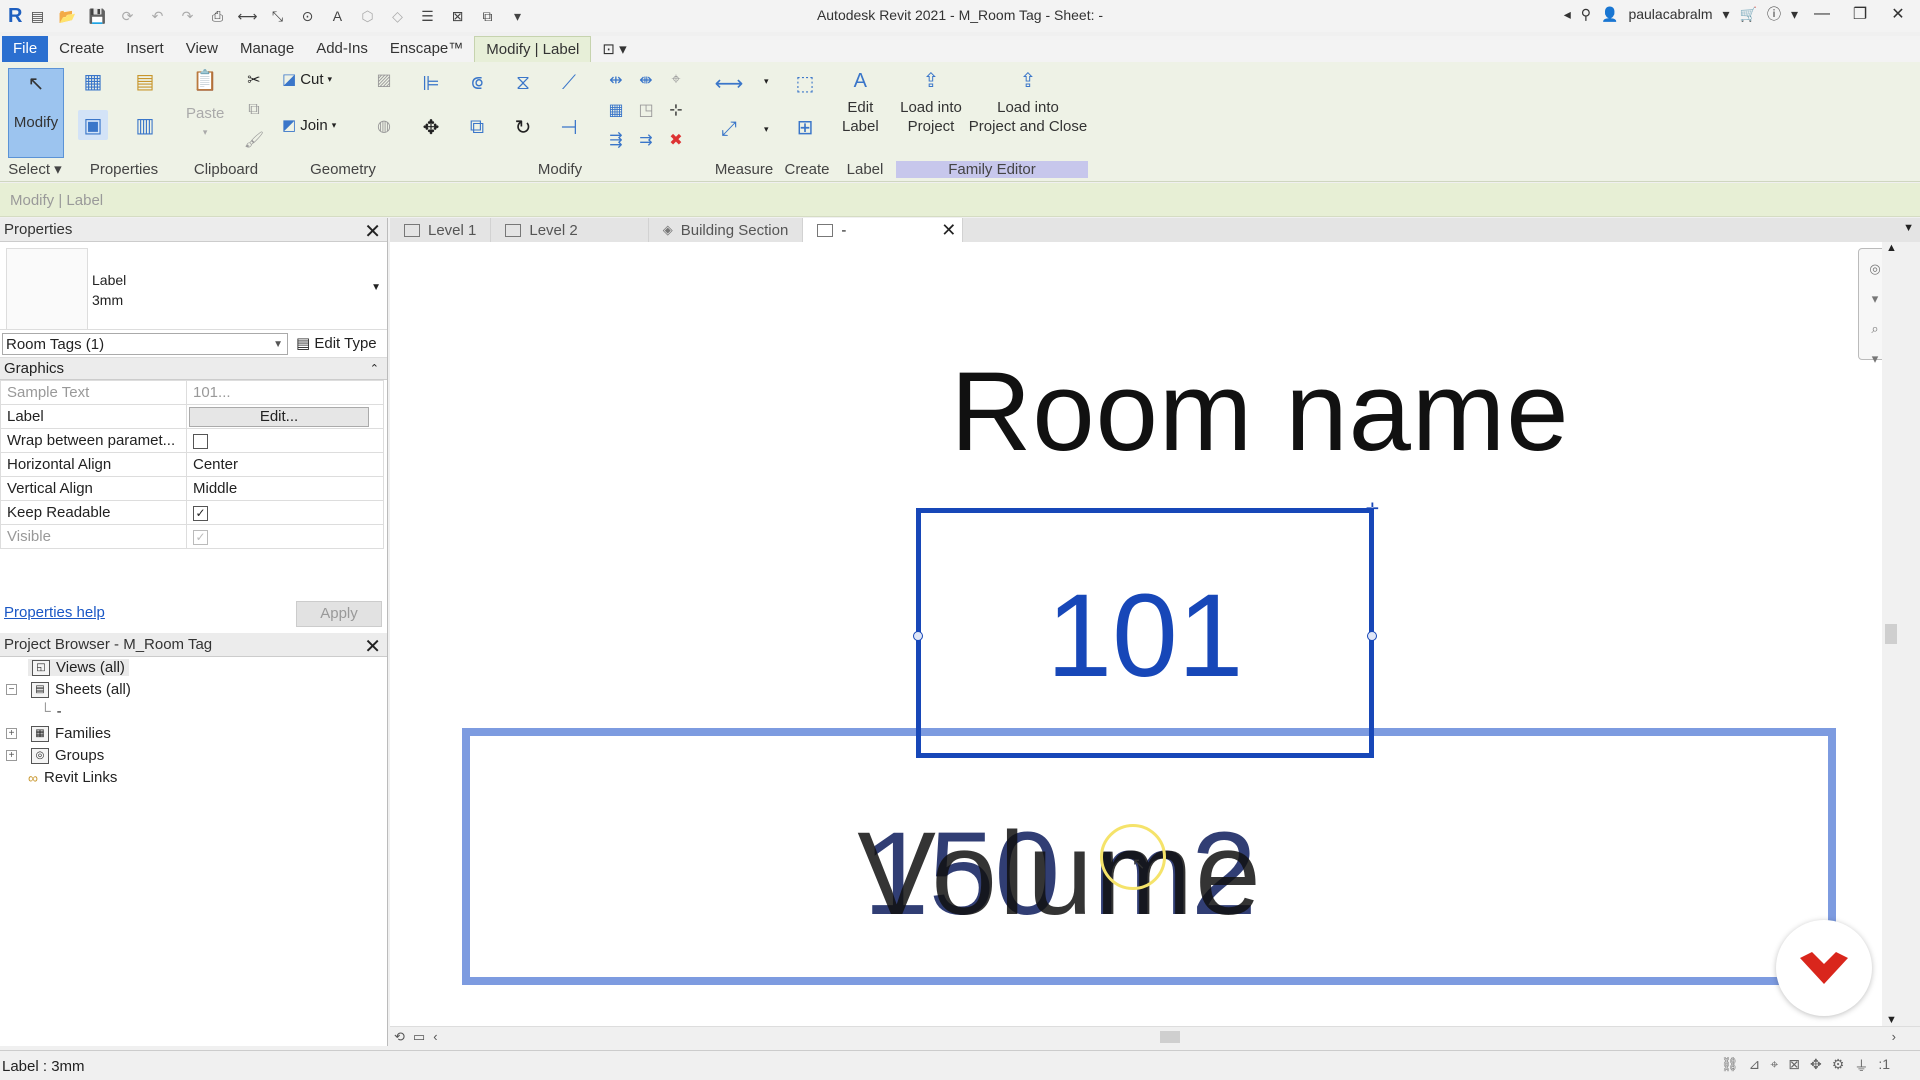 This screenshot has height=1080, width=1920. Describe the element at coordinates (145, 81) in the screenshot. I see `family-category-icon: ▤` at that location.